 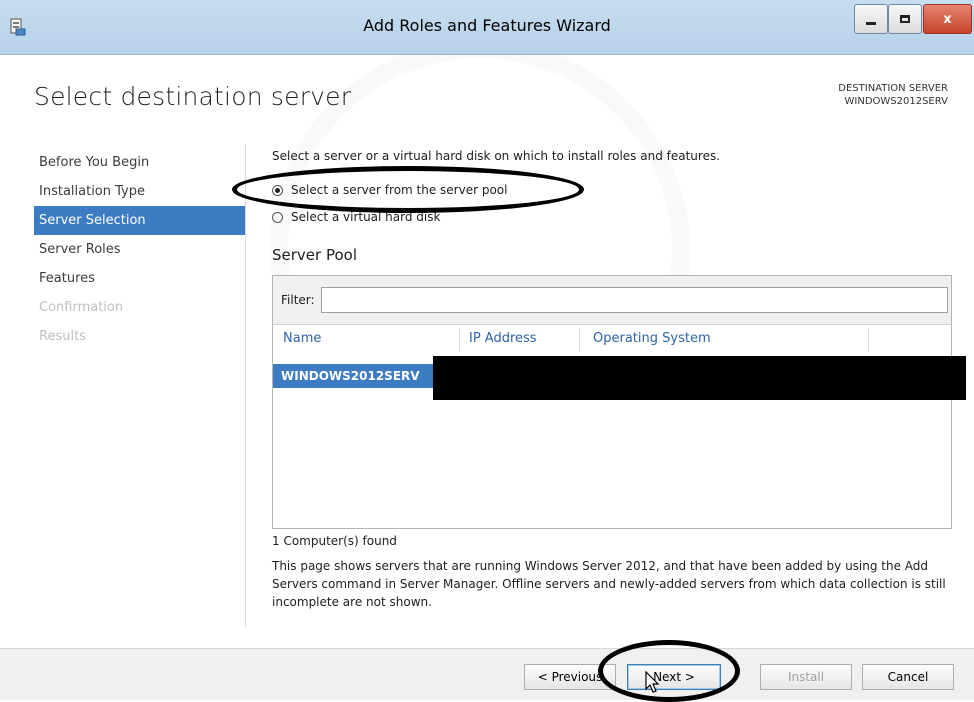 What do you see at coordinates (652, 339) in the screenshot?
I see `column-header-operating-system: Operating System` at bounding box center [652, 339].